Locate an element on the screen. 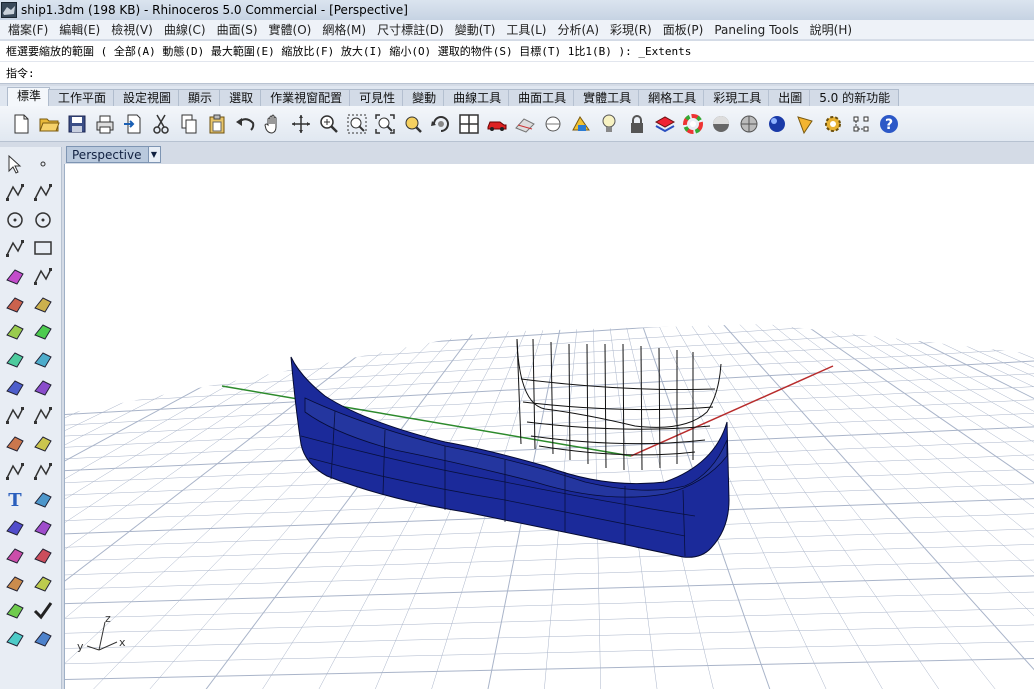  check-icon is located at coordinates (43, 610).